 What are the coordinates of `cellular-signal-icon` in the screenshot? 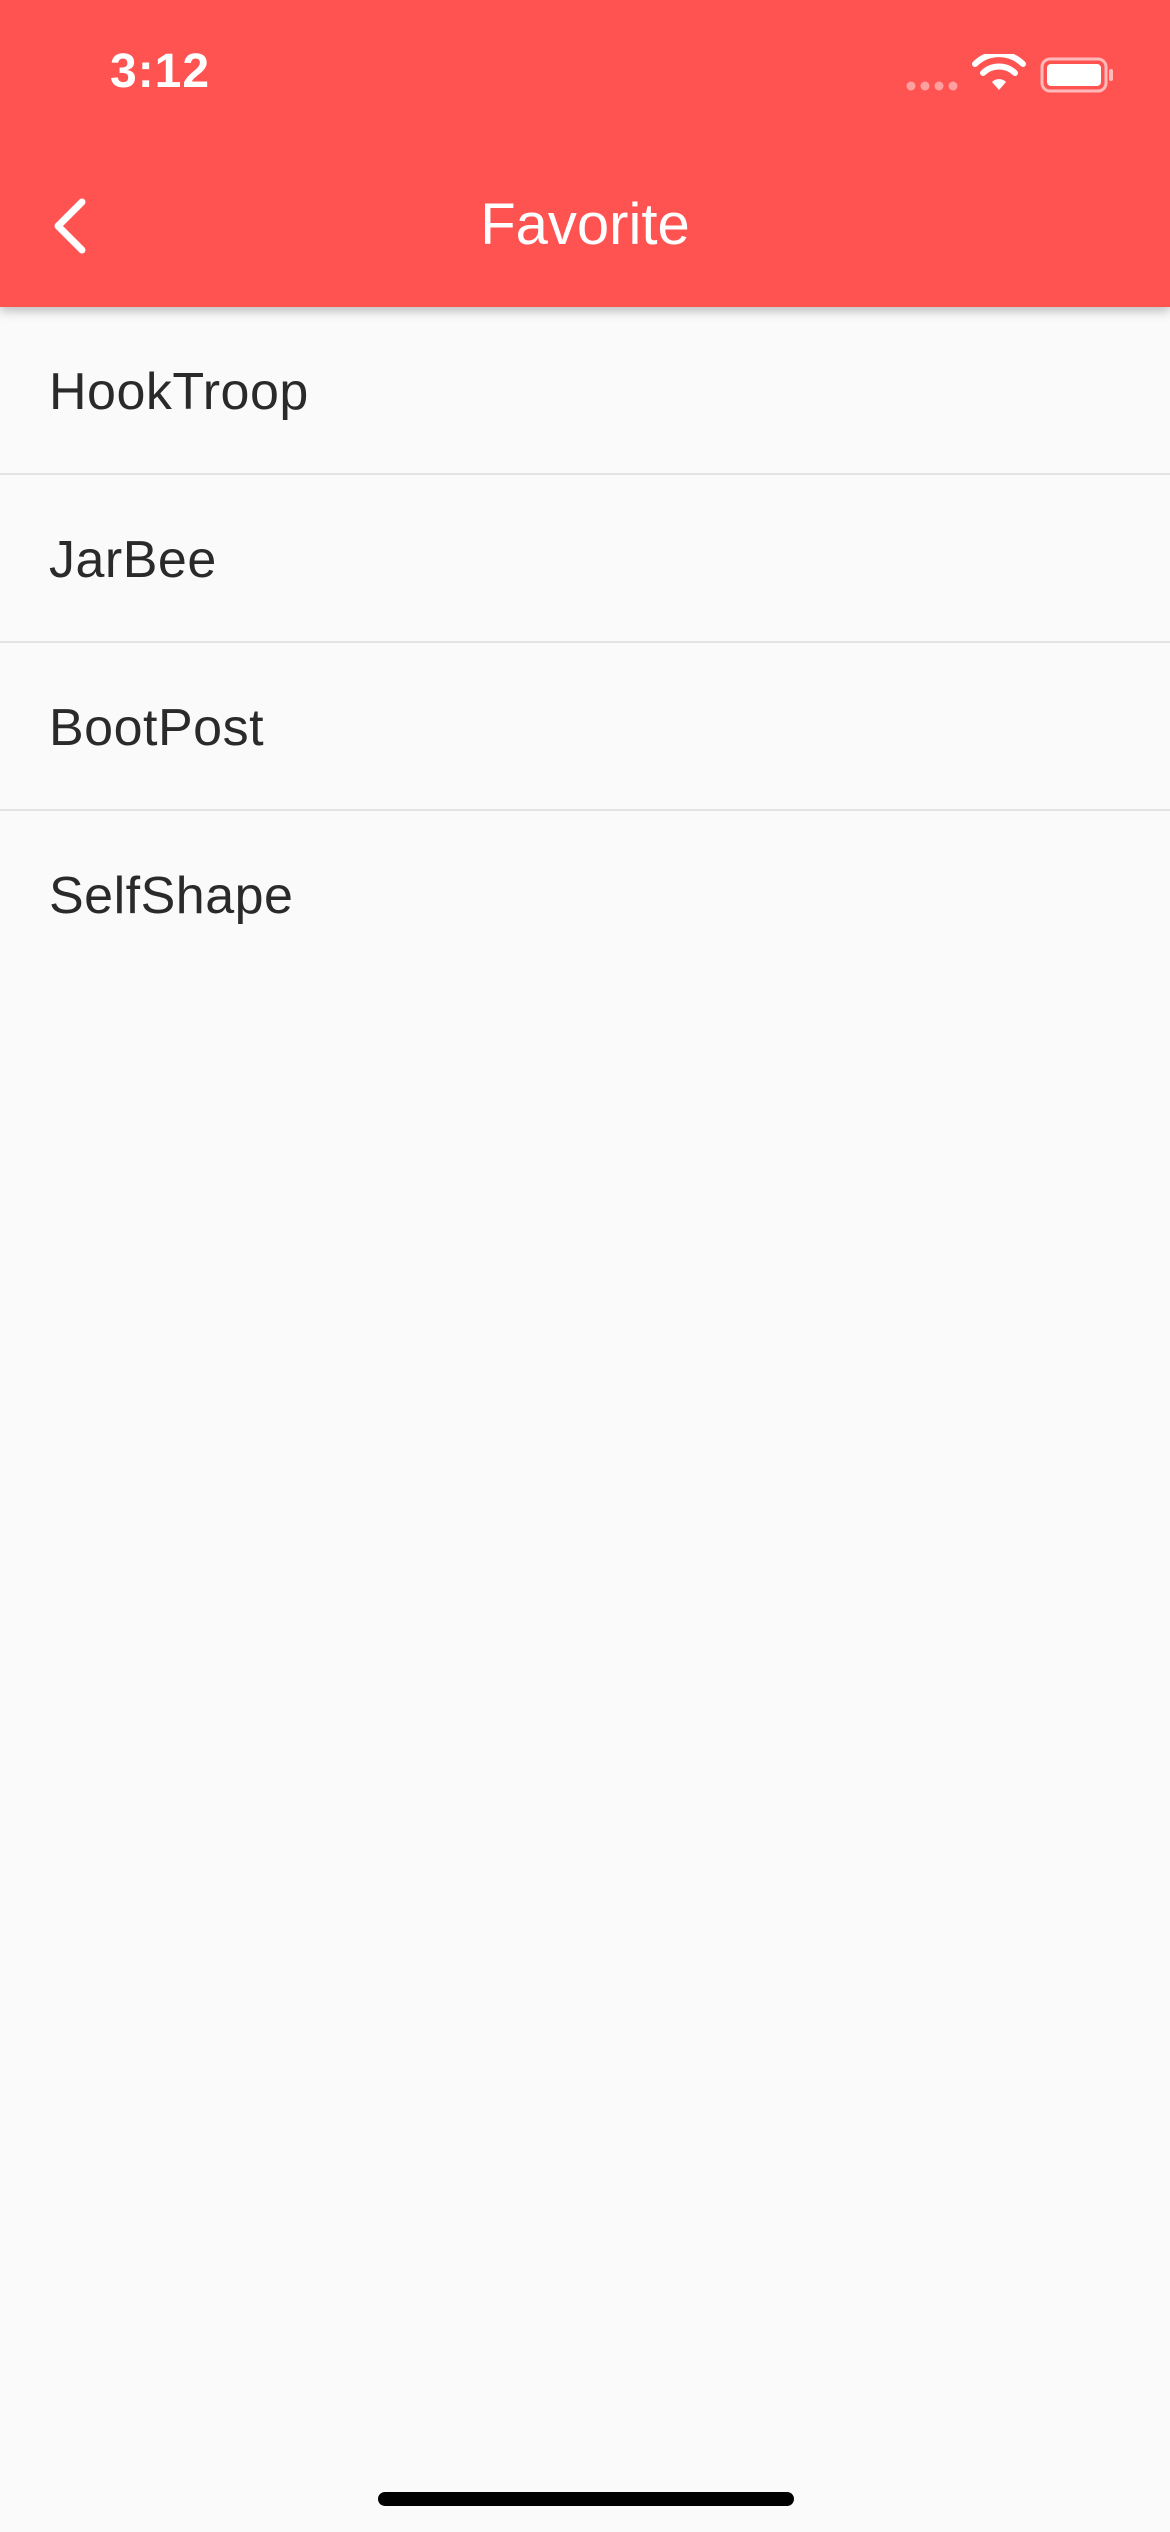 It's located at (932, 86).